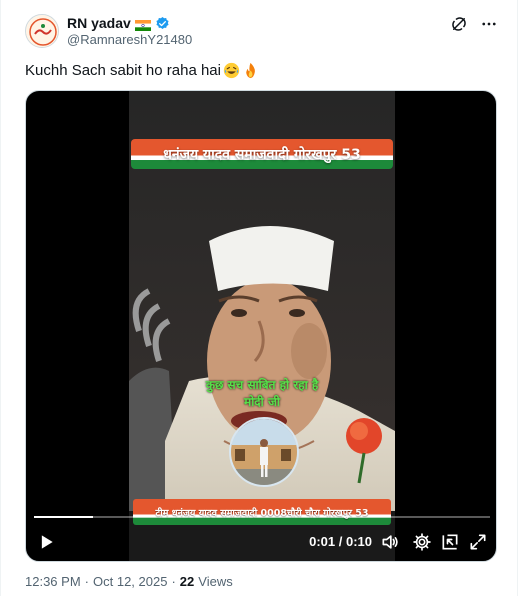 The width and height of the screenshot is (518, 596). Describe the element at coordinates (264, 452) in the screenshot. I see `video-inset-photo` at that location.